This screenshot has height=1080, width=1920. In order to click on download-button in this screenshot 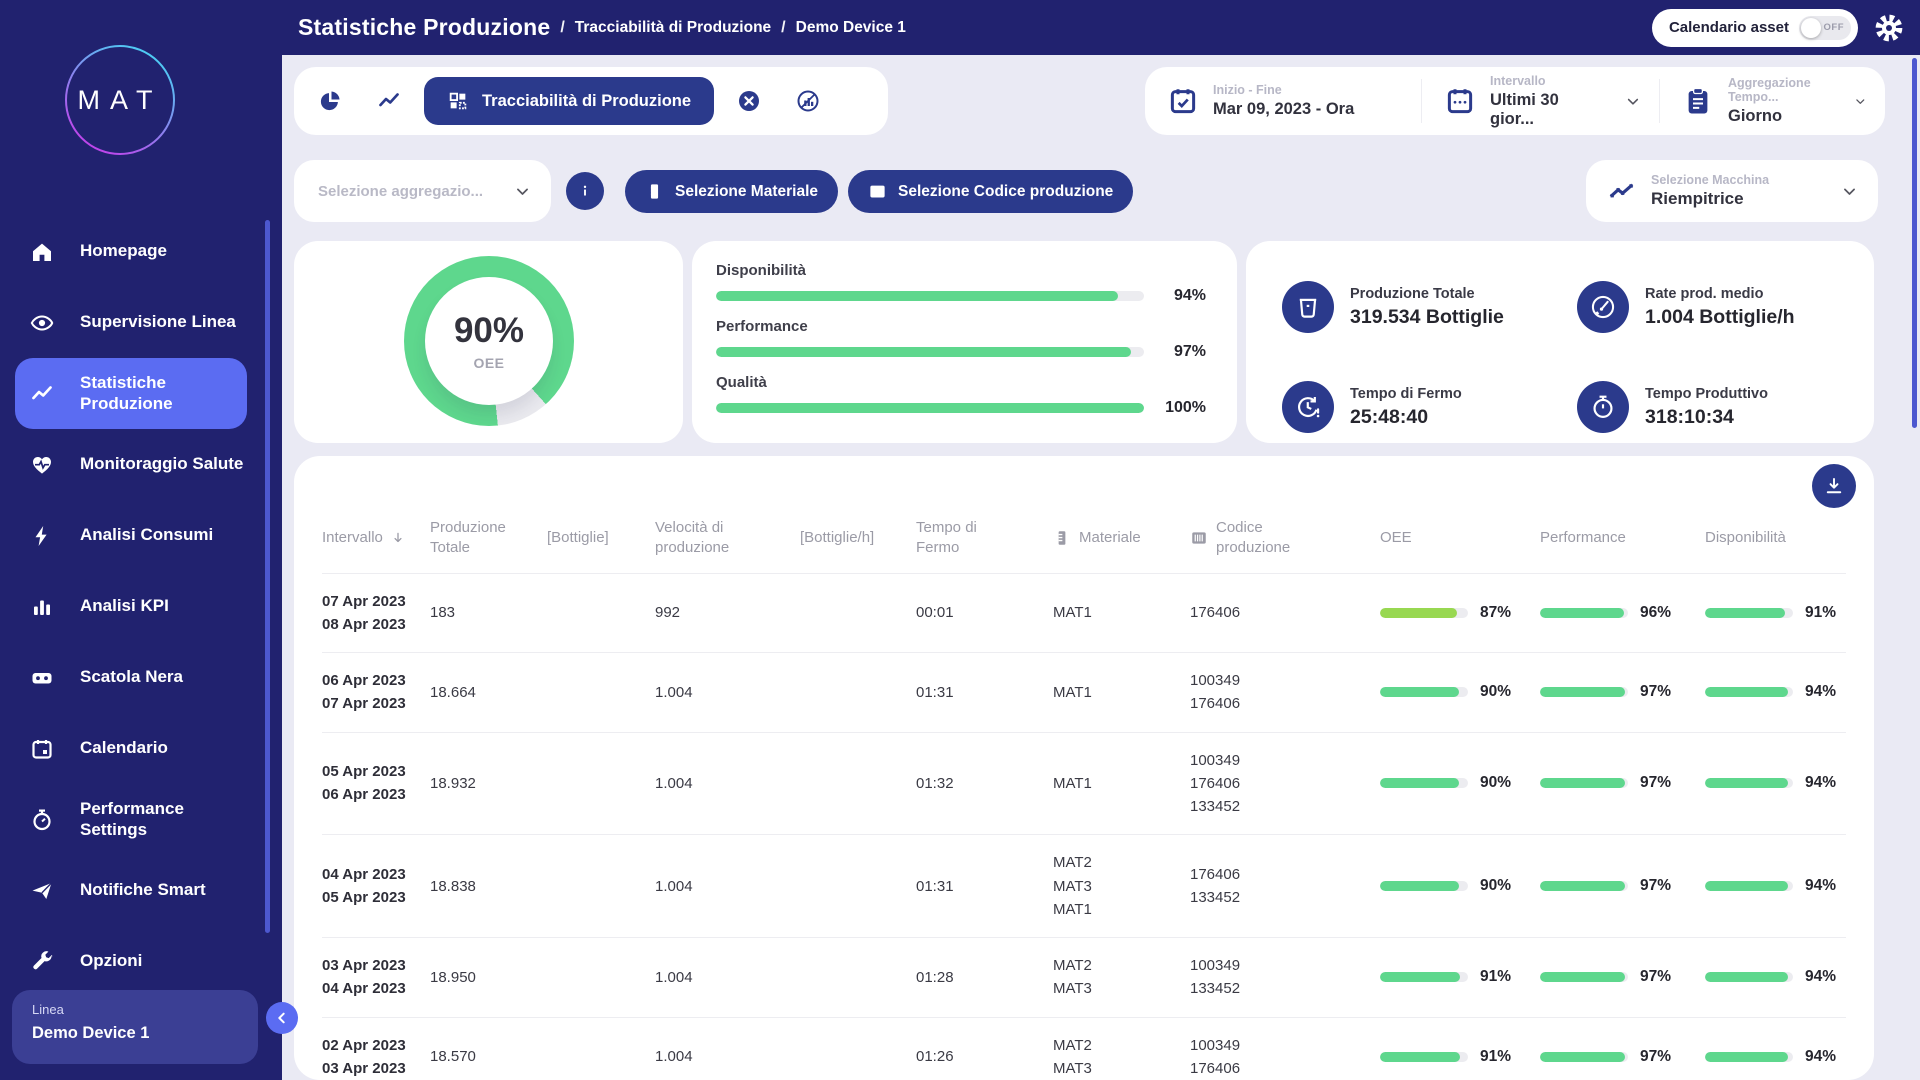, I will do `click(1834, 486)`.